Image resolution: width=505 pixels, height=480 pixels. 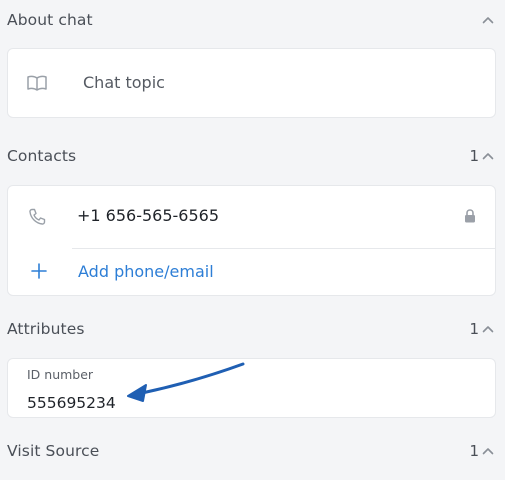 I want to click on add-phone-email-link: Add phone/email, so click(x=146, y=271).